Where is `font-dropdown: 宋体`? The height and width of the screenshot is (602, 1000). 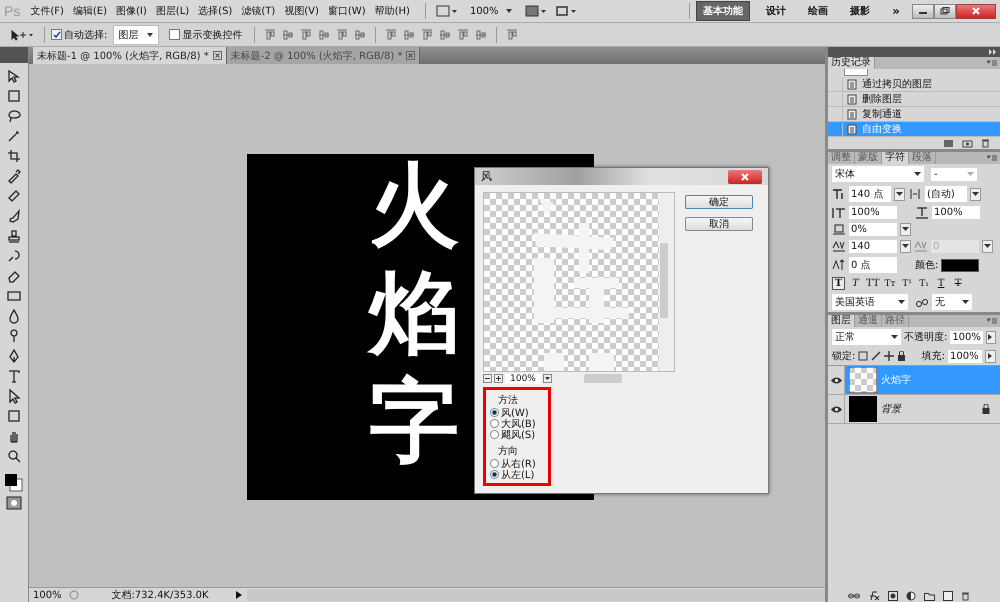
font-dropdown: 宋体 is located at coordinates (878, 174).